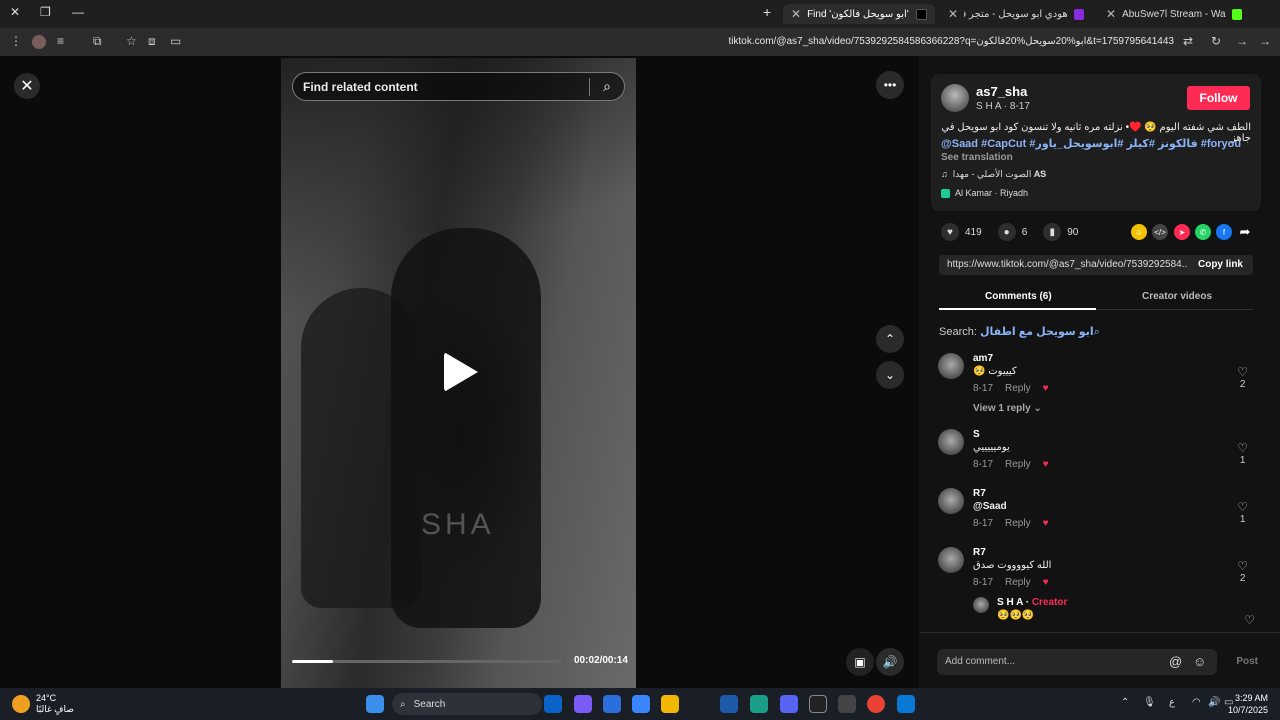 This screenshot has width=1280, height=720. What do you see at coordinates (15, 12) in the screenshot?
I see `window-close-icon: ✕` at bounding box center [15, 12].